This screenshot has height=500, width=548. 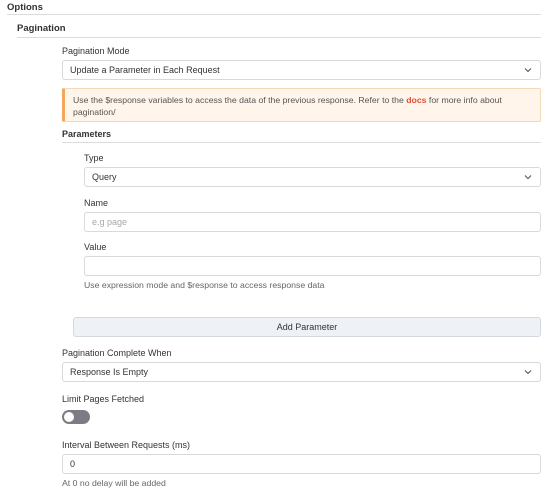 What do you see at coordinates (279, 37) in the screenshot?
I see `pagination-divider` at bounding box center [279, 37].